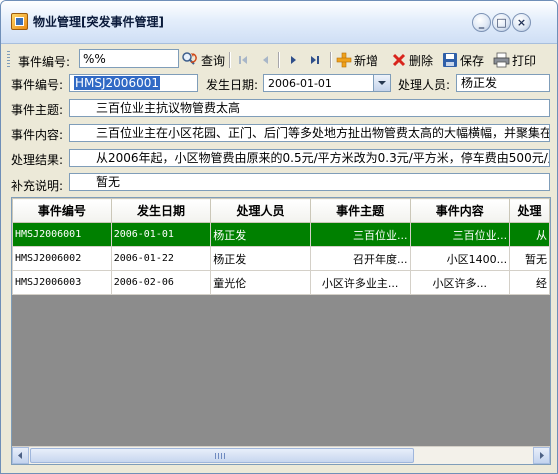  Describe the element at coordinates (472, 60) in the screenshot. I see `save-label: 保存` at that location.